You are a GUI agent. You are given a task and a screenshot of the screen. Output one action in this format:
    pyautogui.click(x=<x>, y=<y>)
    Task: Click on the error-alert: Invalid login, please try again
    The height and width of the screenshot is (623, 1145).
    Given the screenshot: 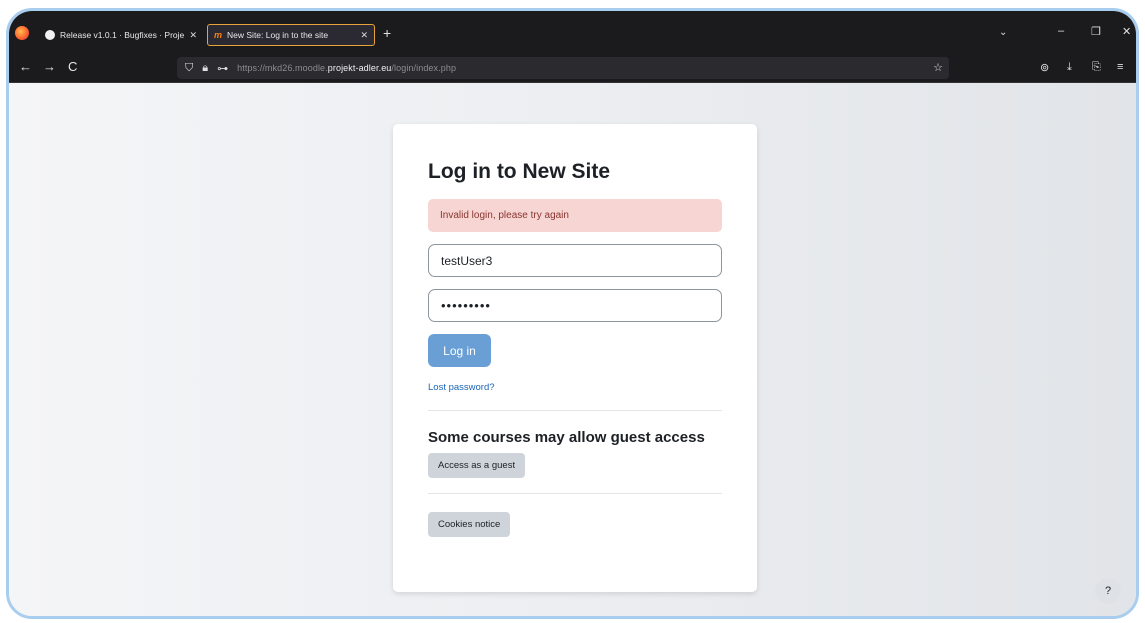 What is the action you would take?
    pyautogui.click(x=575, y=215)
    